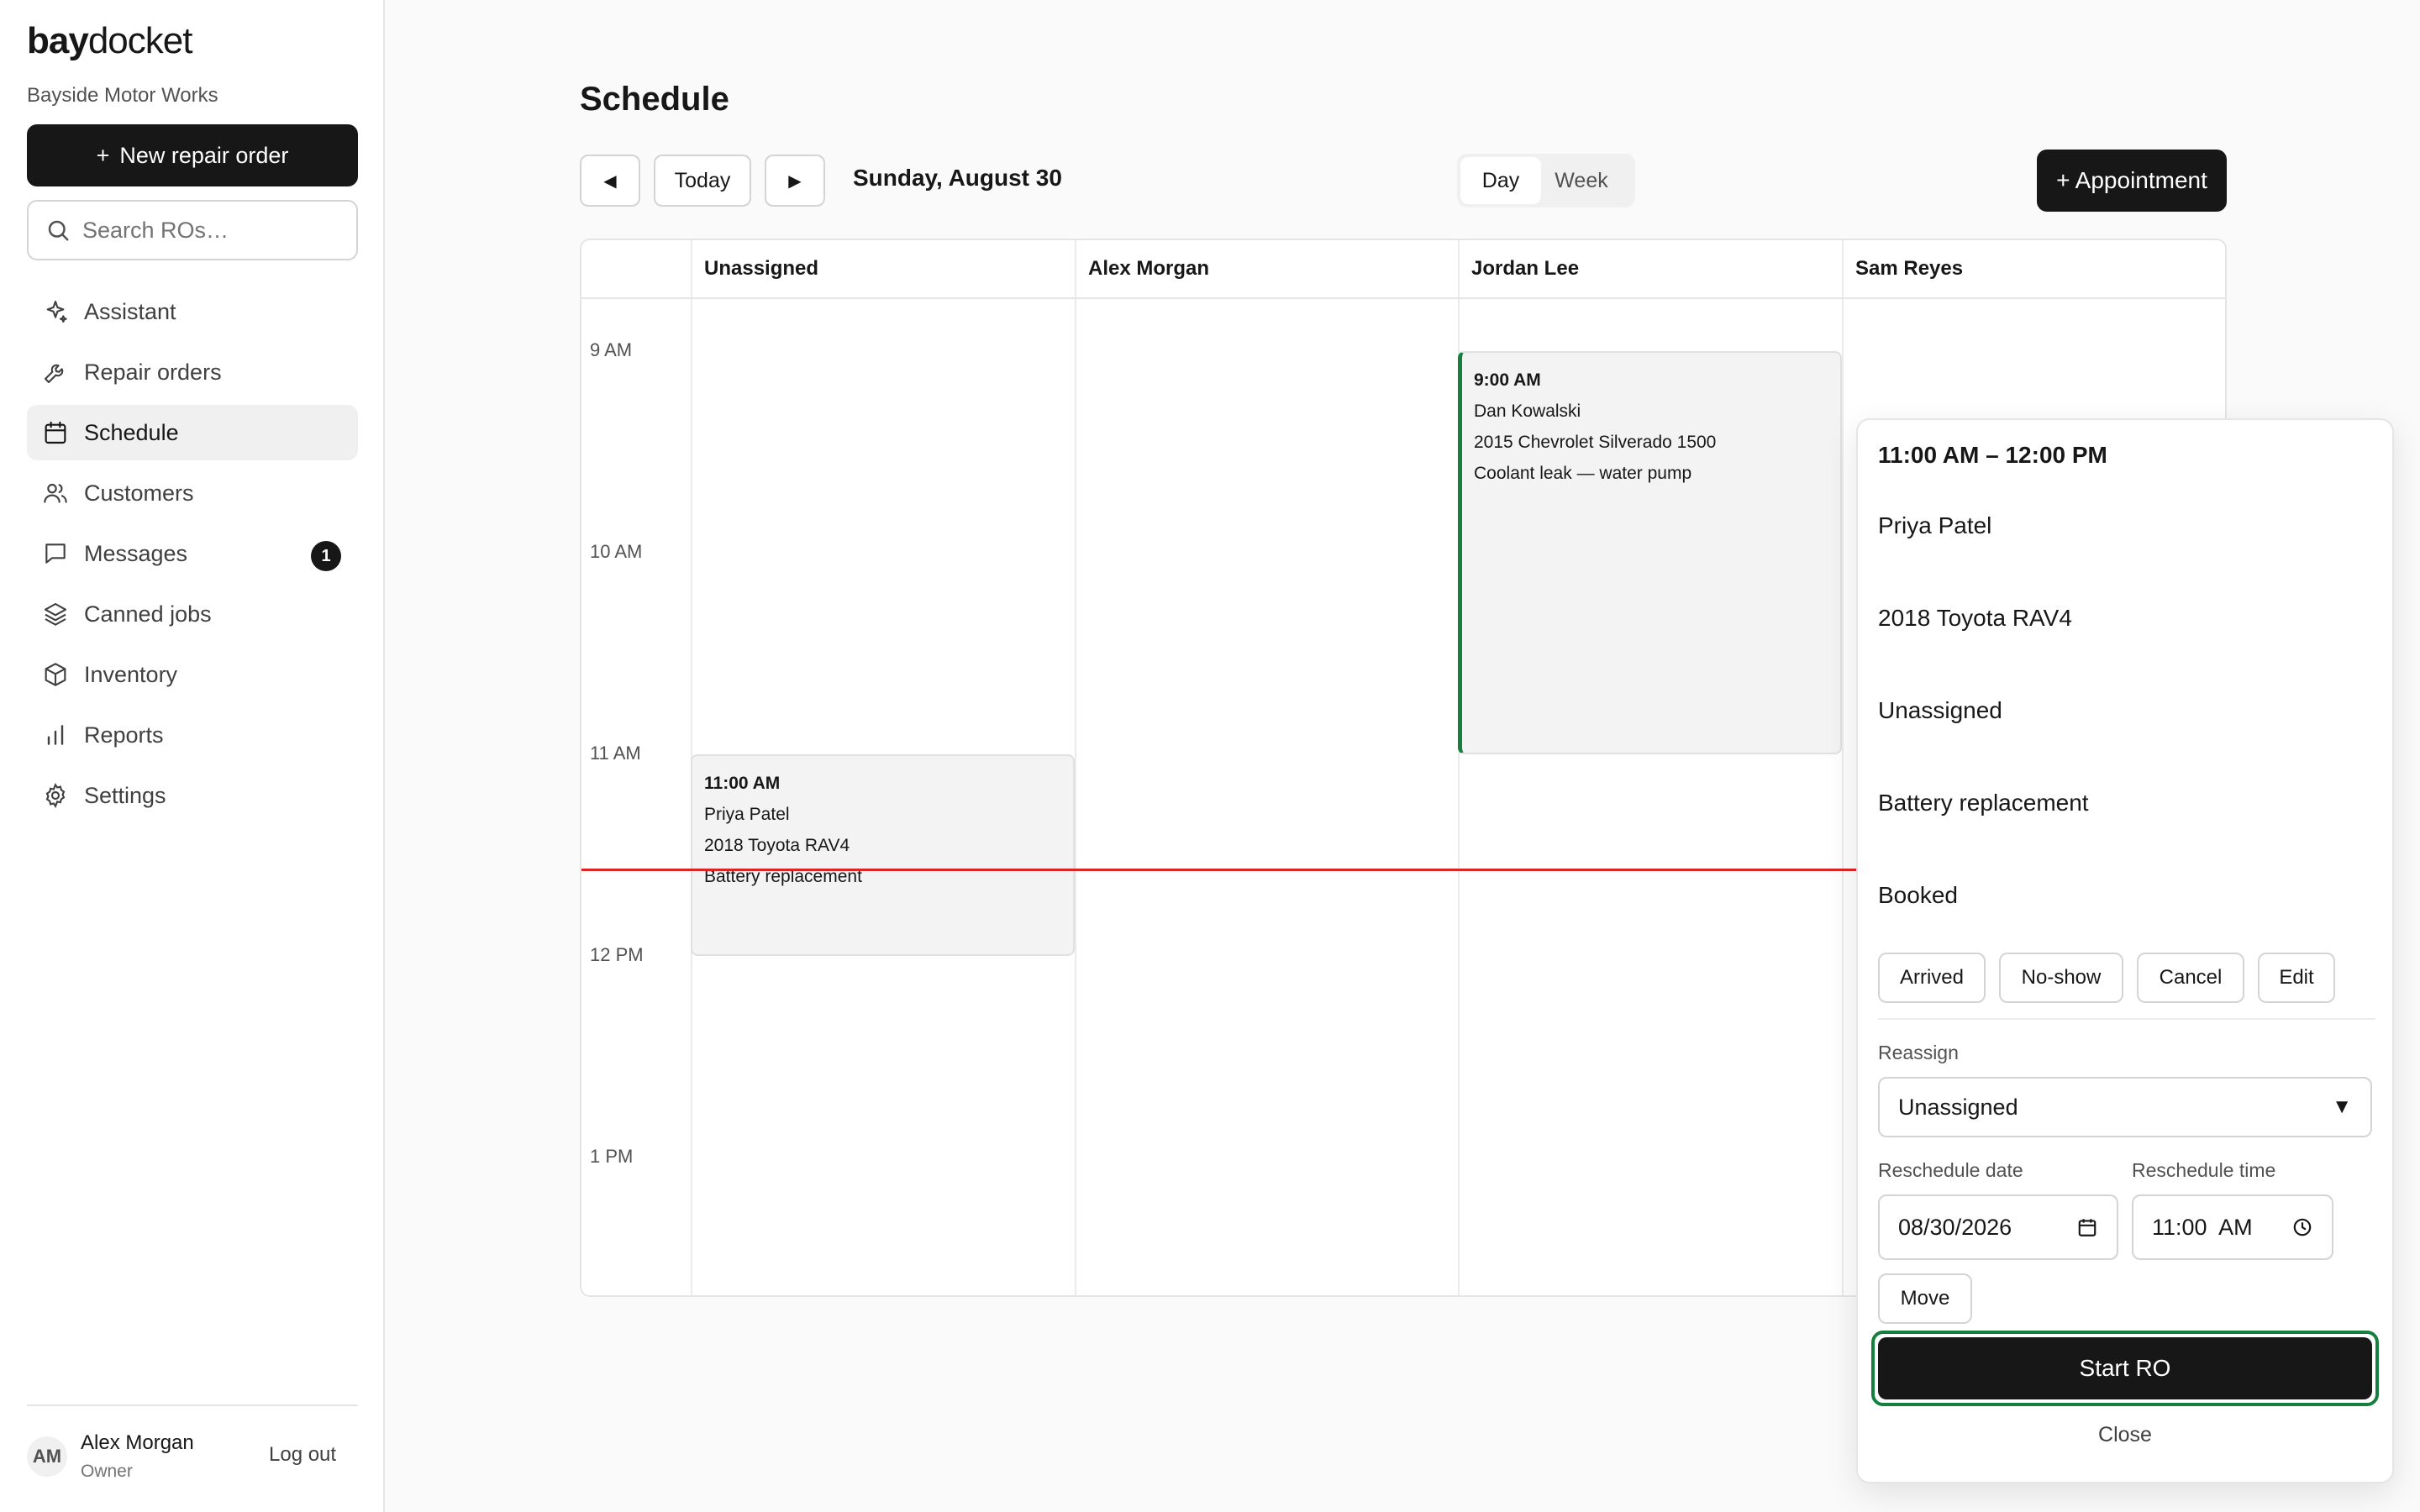 The height and width of the screenshot is (1512, 2420). Describe the element at coordinates (138, 1442) in the screenshot. I see `user-name: Alex Morgan` at that location.